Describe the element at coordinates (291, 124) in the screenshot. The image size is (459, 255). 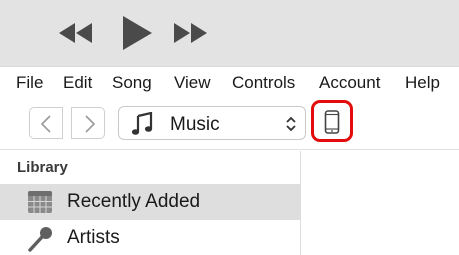
I see `chevron-up-down-icon` at that location.